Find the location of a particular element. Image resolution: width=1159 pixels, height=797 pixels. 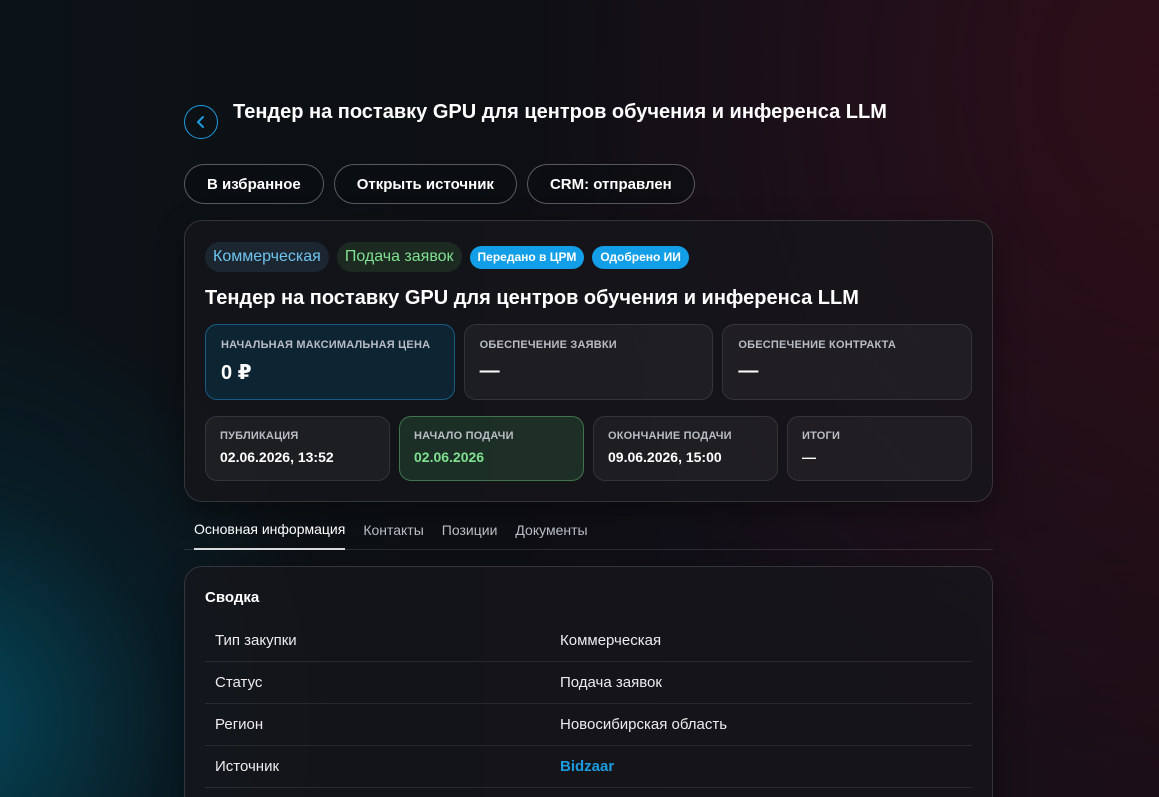

stat-label: ОБЕСПЕЧЕНИЕ ЗАЯВКИ is located at coordinates (548, 345).